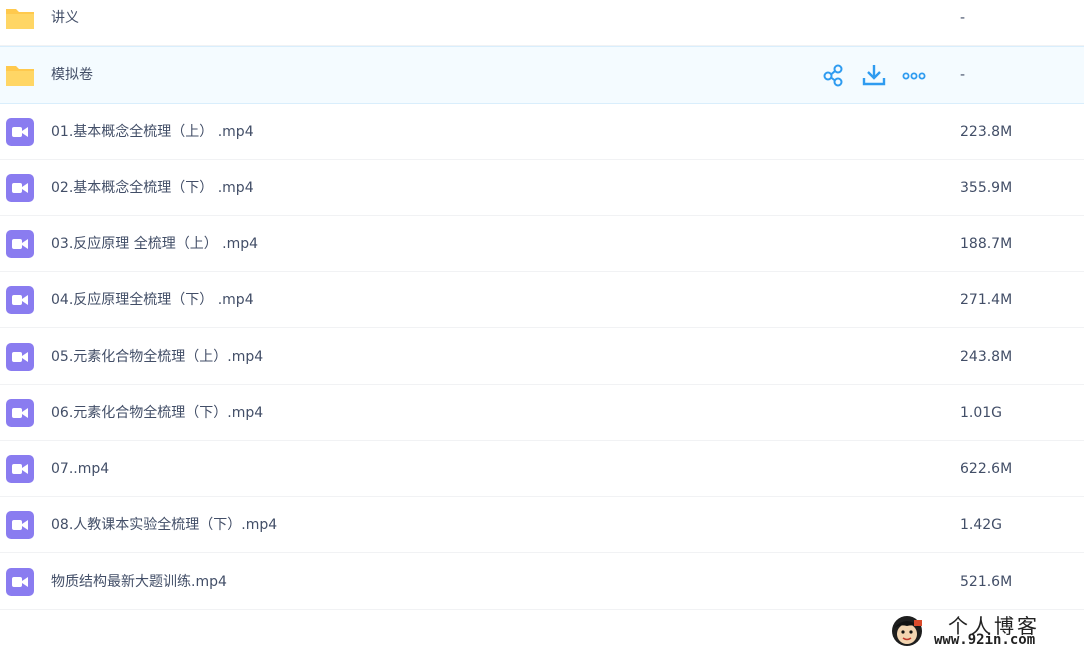 This screenshot has height=653, width=1084. Describe the element at coordinates (986, 132) in the screenshot. I see `file-size: 223.8M` at that location.